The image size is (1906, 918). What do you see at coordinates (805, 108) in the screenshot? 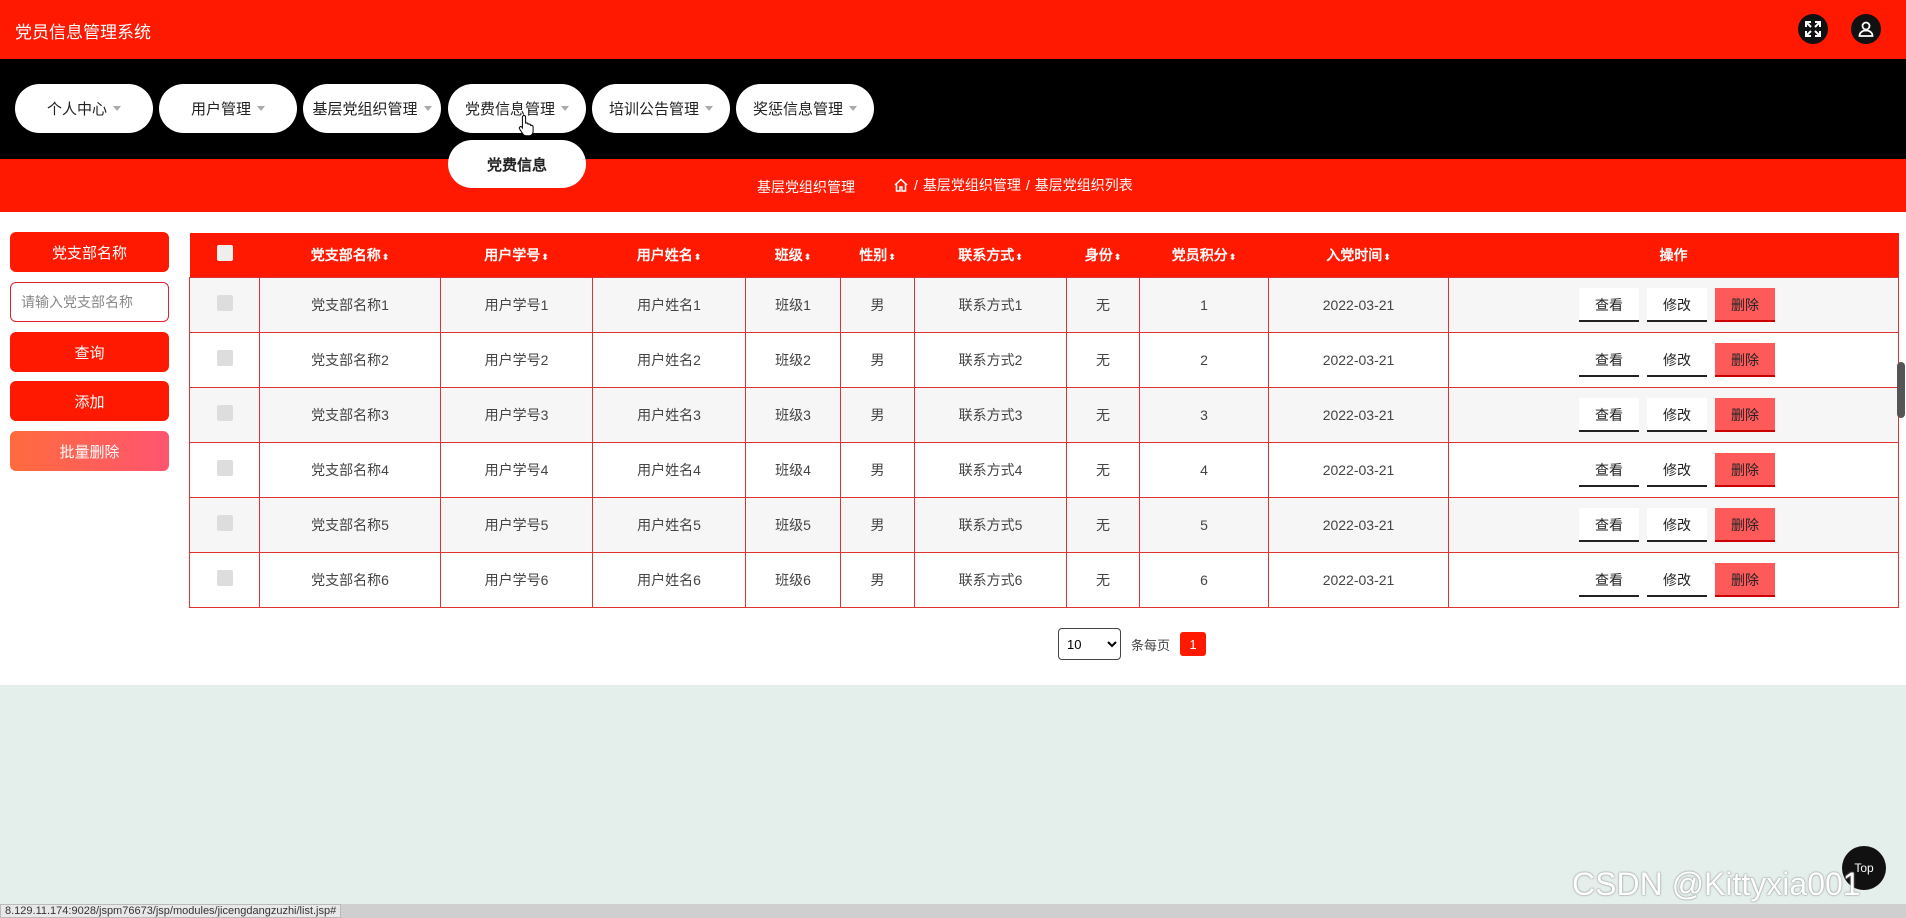
I see `nav-reward-punishment: 奖惩信息管理` at bounding box center [805, 108].